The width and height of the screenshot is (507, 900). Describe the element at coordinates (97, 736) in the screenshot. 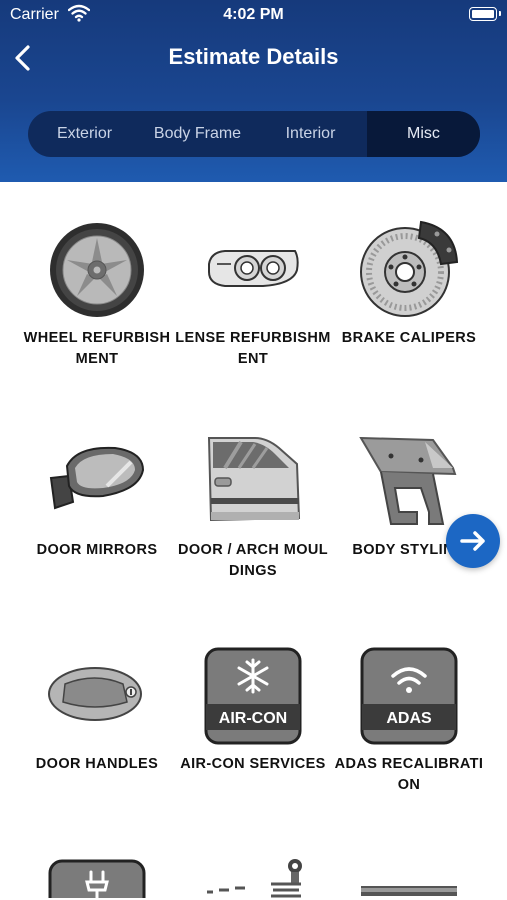

I see `service-tile-door-handles: DOOR HANDLES` at that location.